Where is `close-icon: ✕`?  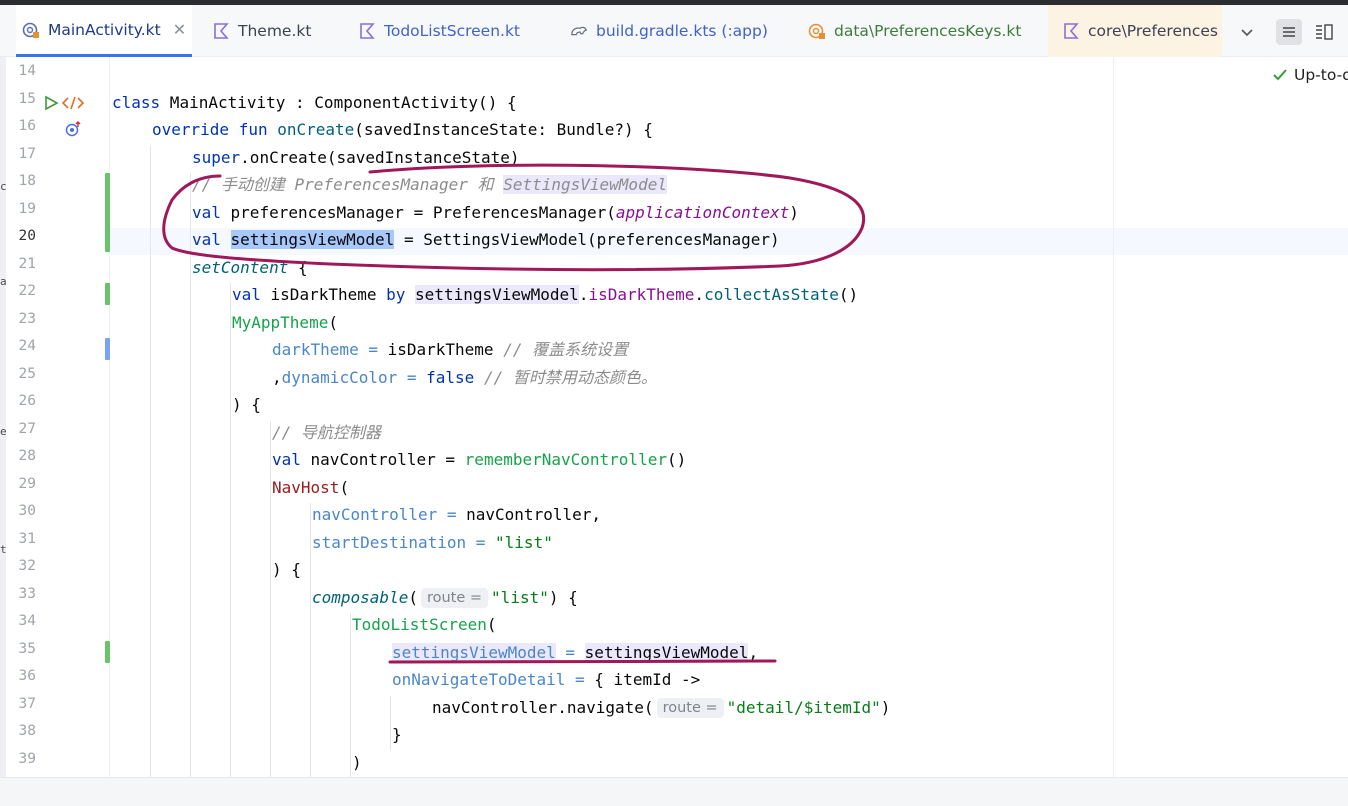 close-icon: ✕ is located at coordinates (179, 29).